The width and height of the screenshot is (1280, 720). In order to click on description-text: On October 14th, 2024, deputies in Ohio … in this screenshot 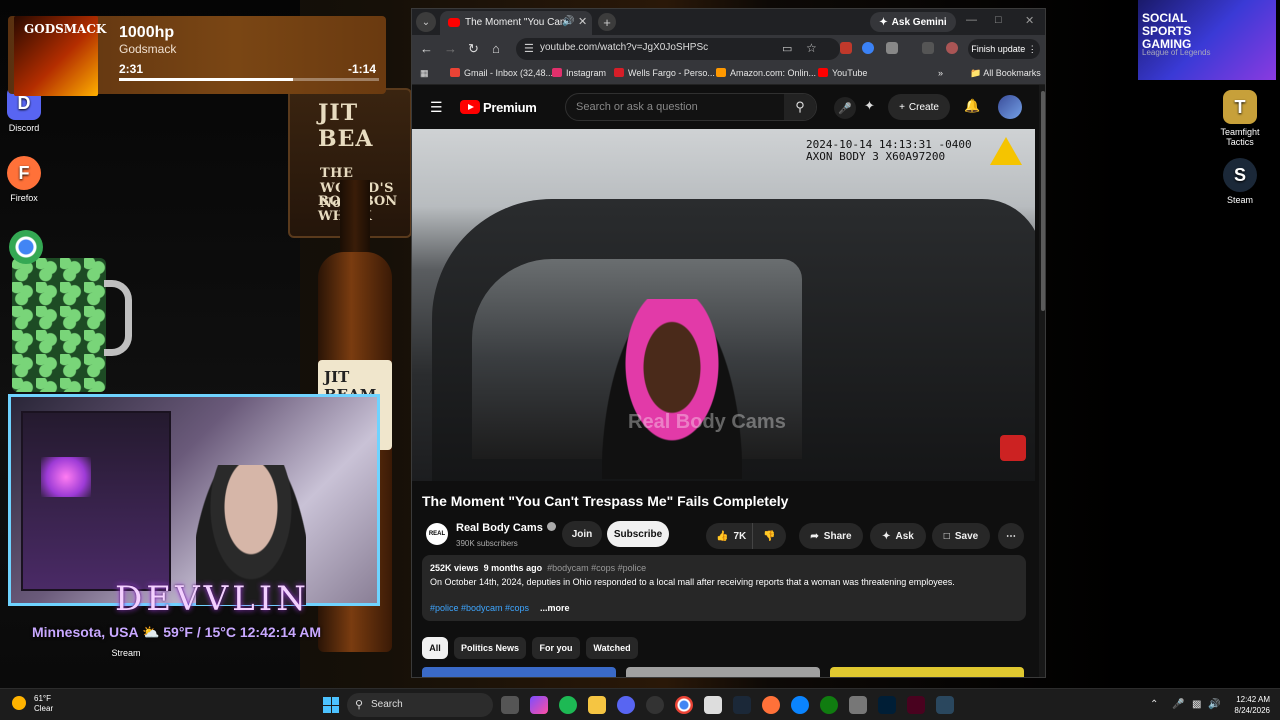, I will do `click(692, 582)`.